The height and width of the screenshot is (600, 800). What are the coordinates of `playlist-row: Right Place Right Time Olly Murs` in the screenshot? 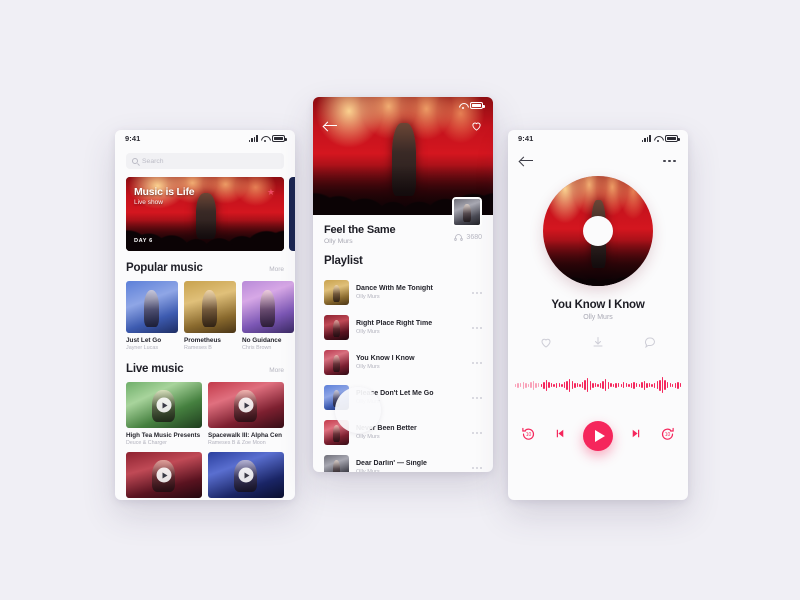 It's located at (403, 327).